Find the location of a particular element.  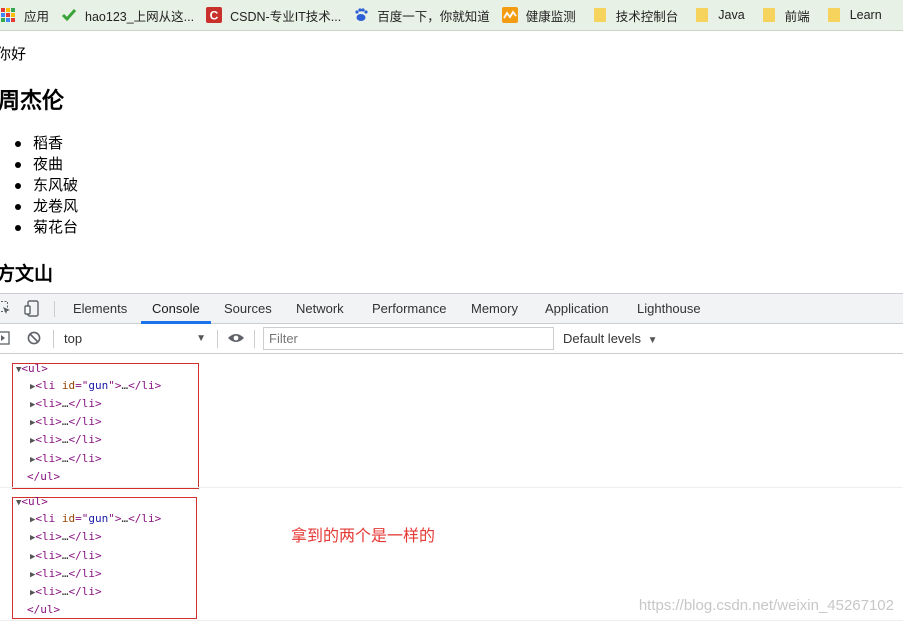

song-item: 夜曲 is located at coordinates (46, 164).